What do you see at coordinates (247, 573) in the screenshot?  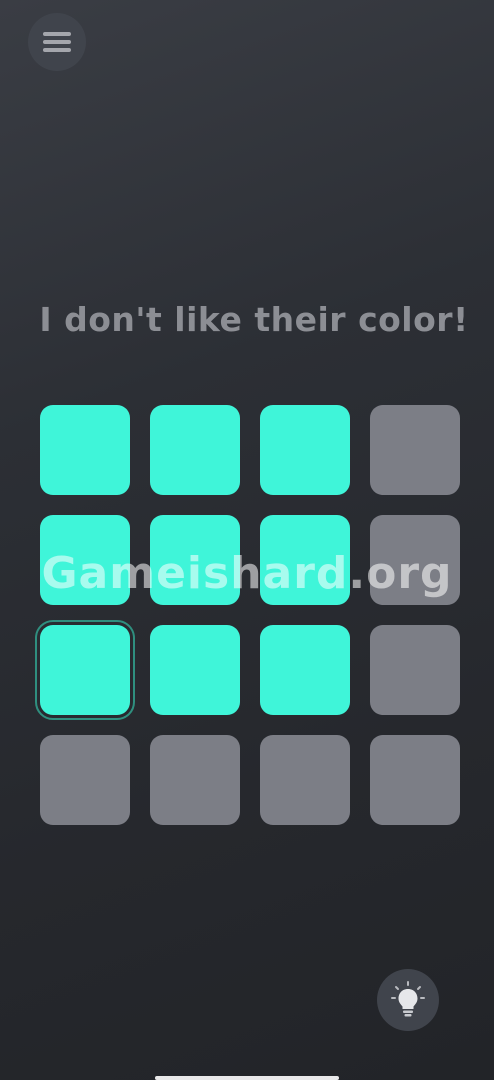 I see `watermark: Gameishard.org` at bounding box center [247, 573].